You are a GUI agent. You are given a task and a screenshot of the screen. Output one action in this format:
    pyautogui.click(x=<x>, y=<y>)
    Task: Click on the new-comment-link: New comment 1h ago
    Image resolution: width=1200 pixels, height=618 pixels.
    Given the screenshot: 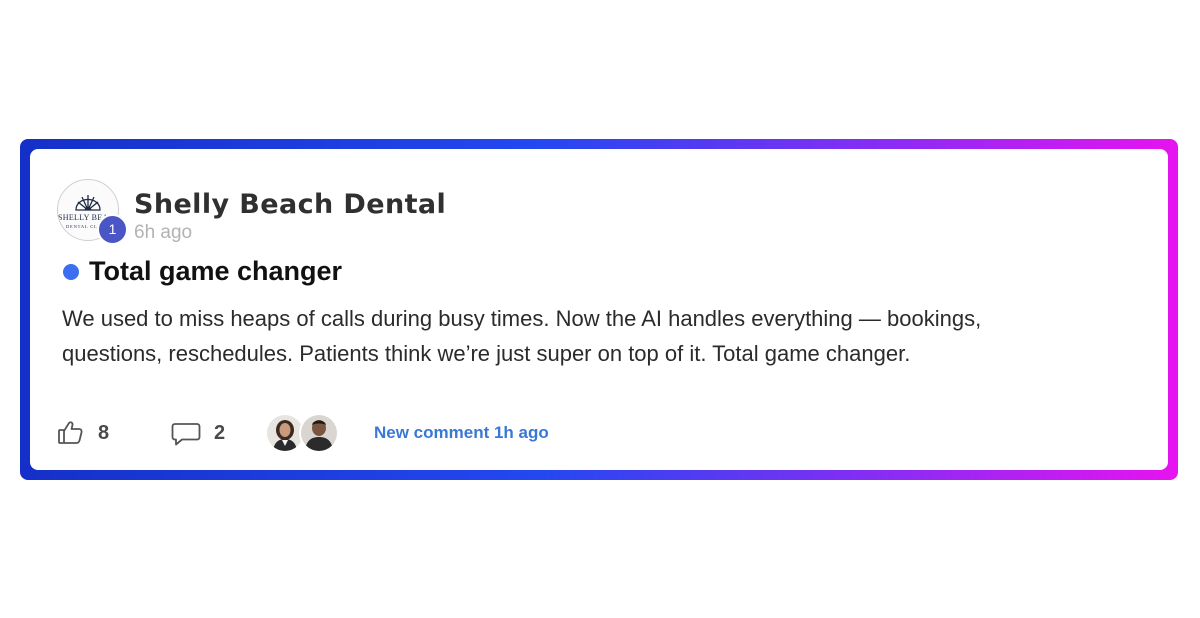 What is the action you would take?
    pyautogui.click(x=461, y=433)
    